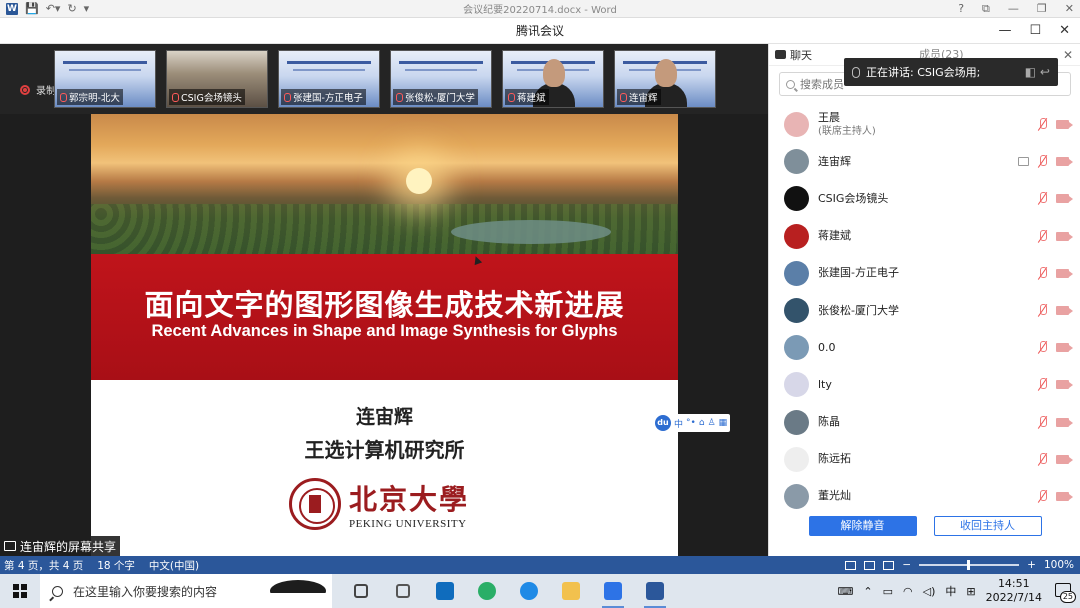 The image size is (1080, 608). I want to click on member-row: 蒋建斌, so click(924, 236).